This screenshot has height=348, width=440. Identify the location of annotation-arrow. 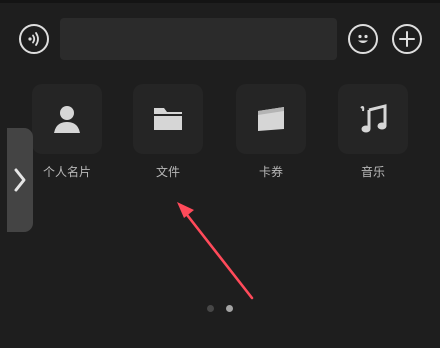
(215, 251).